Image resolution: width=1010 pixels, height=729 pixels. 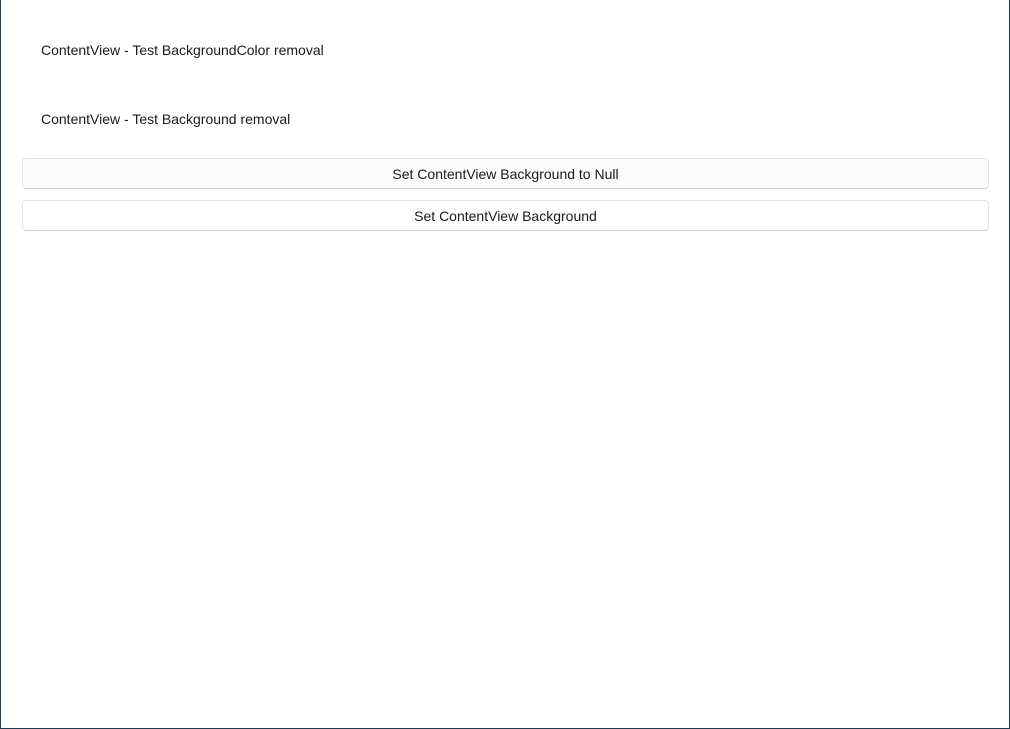 I want to click on set-background-null-button: Set ContentView Background to Null, so click(x=505, y=173).